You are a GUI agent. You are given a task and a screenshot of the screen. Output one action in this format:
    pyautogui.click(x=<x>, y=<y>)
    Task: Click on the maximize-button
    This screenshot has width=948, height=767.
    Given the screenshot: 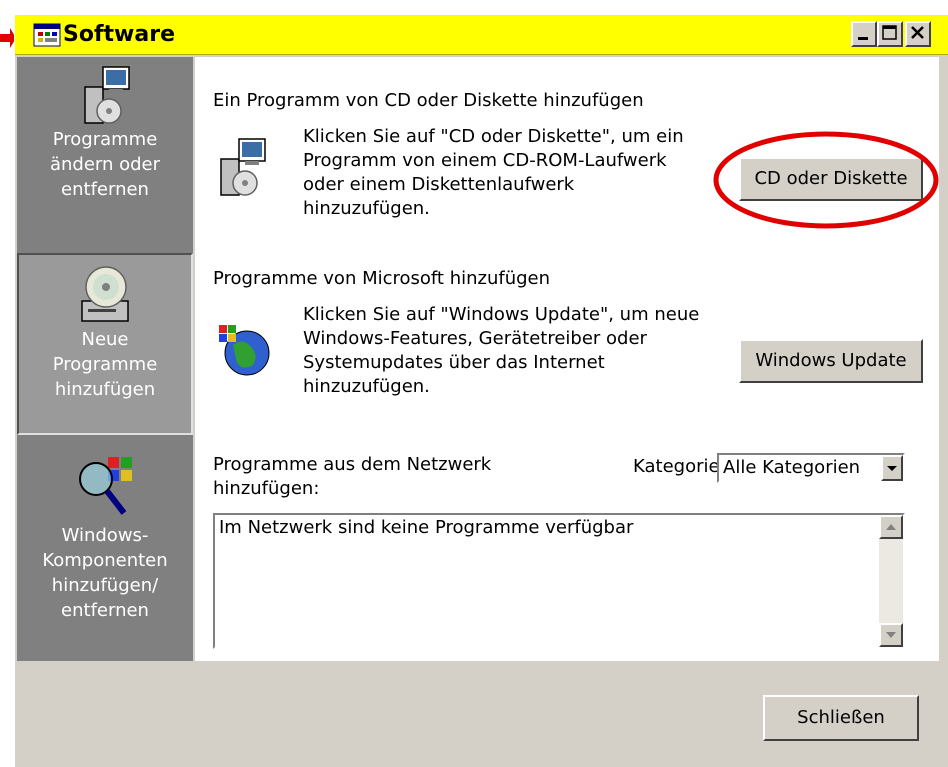 What is the action you would take?
    pyautogui.click(x=890, y=34)
    